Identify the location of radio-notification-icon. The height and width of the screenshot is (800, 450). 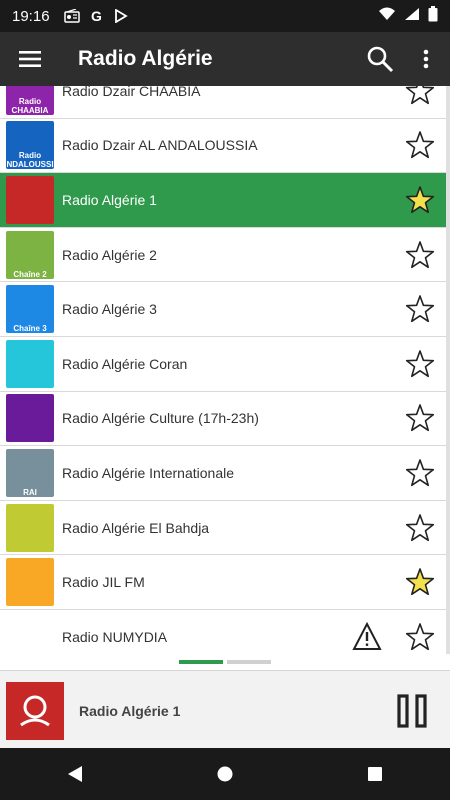
(71, 16).